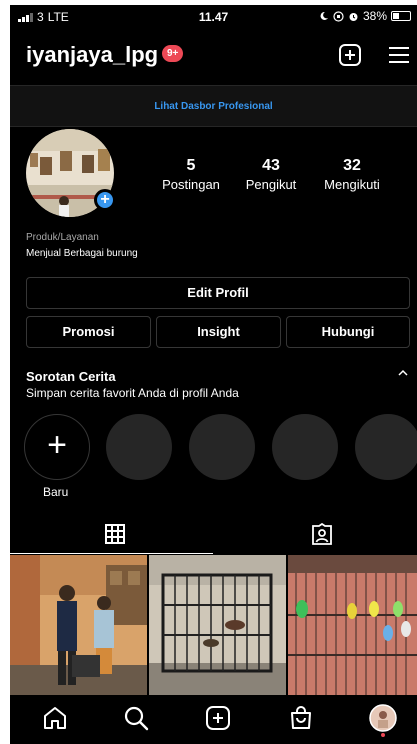 This screenshot has height=744, width=417. Describe the element at coordinates (71, 376) in the screenshot. I see `highlights-title: Sorotan Cerita` at that location.